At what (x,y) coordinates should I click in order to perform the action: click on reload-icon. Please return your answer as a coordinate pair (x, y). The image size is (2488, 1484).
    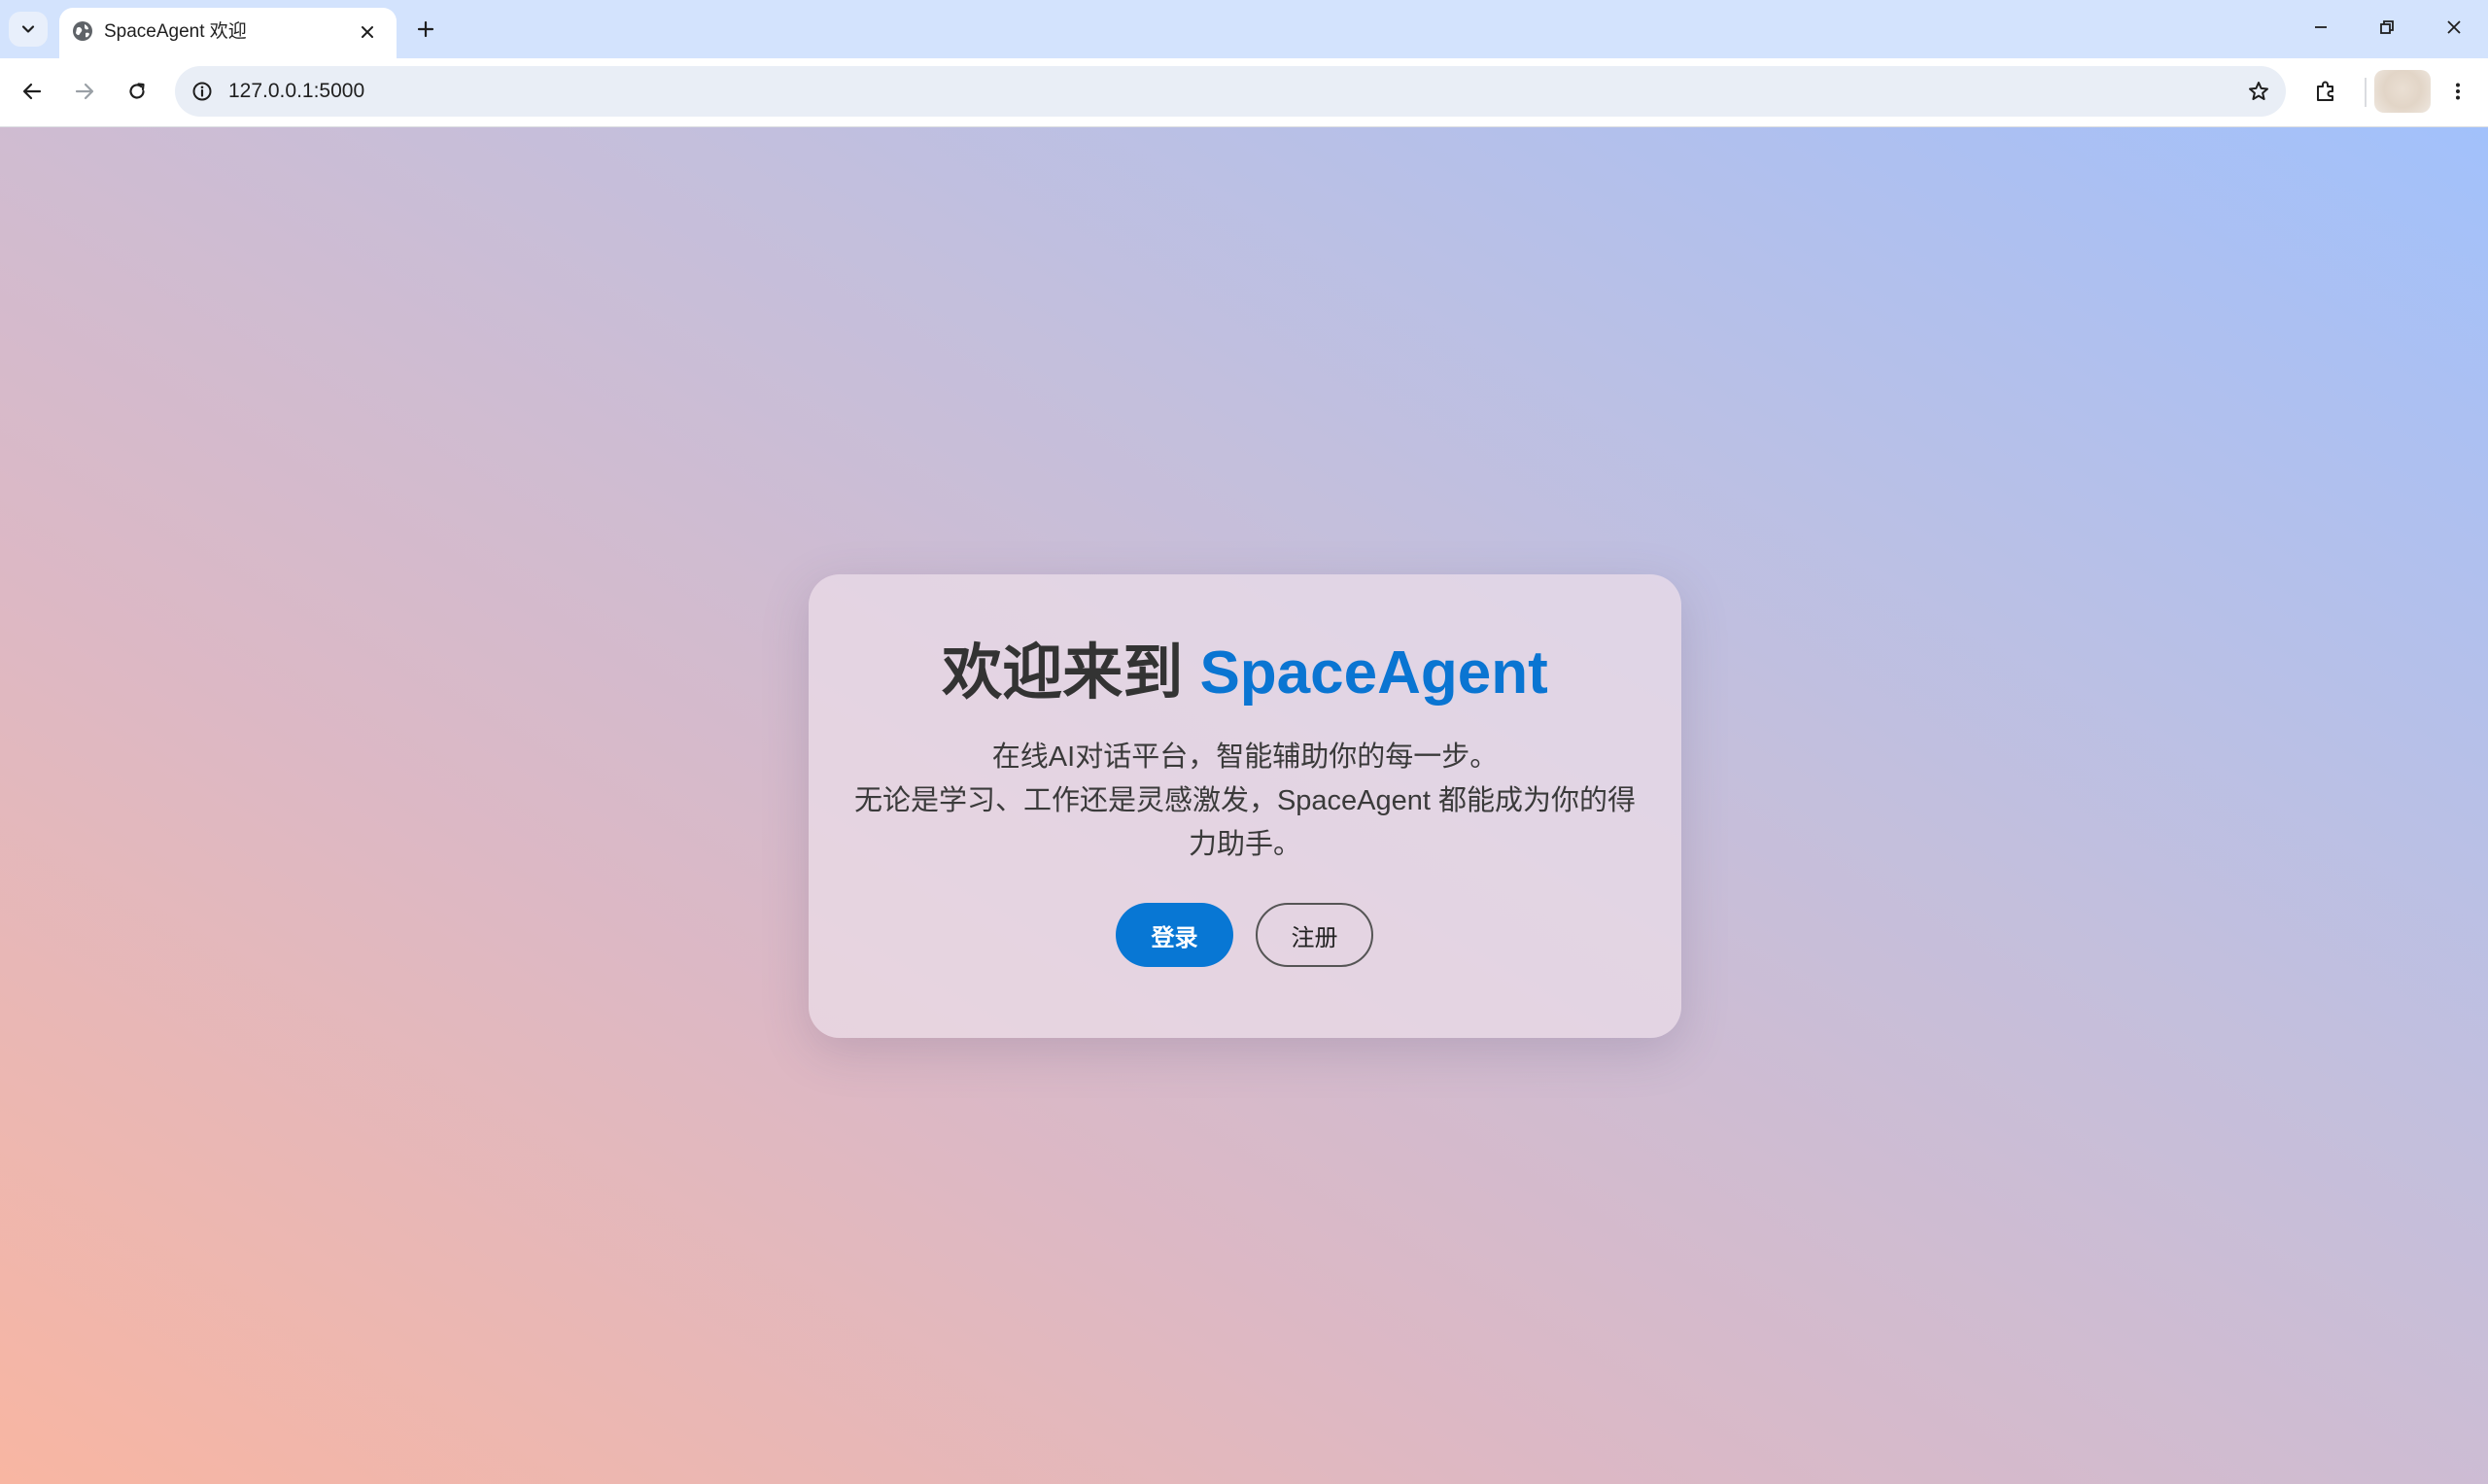
    Looking at the image, I should click on (137, 91).